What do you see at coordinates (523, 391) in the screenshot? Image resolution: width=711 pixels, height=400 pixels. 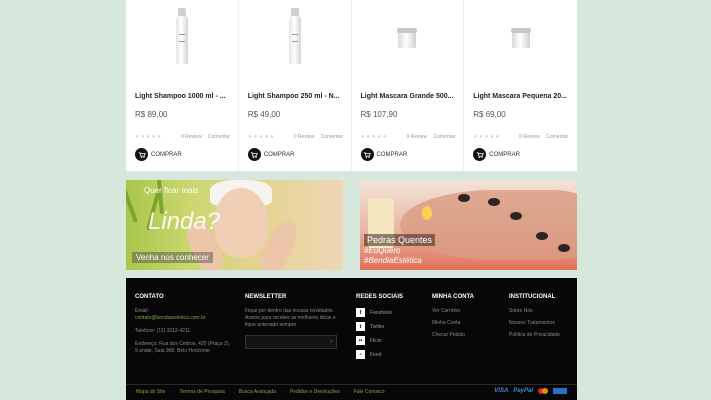 I see `paypal-logo: PayPal` at bounding box center [523, 391].